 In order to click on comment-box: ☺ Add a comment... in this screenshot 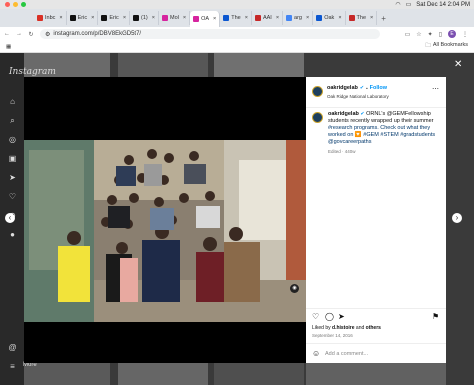, I will do `click(376, 353)`.